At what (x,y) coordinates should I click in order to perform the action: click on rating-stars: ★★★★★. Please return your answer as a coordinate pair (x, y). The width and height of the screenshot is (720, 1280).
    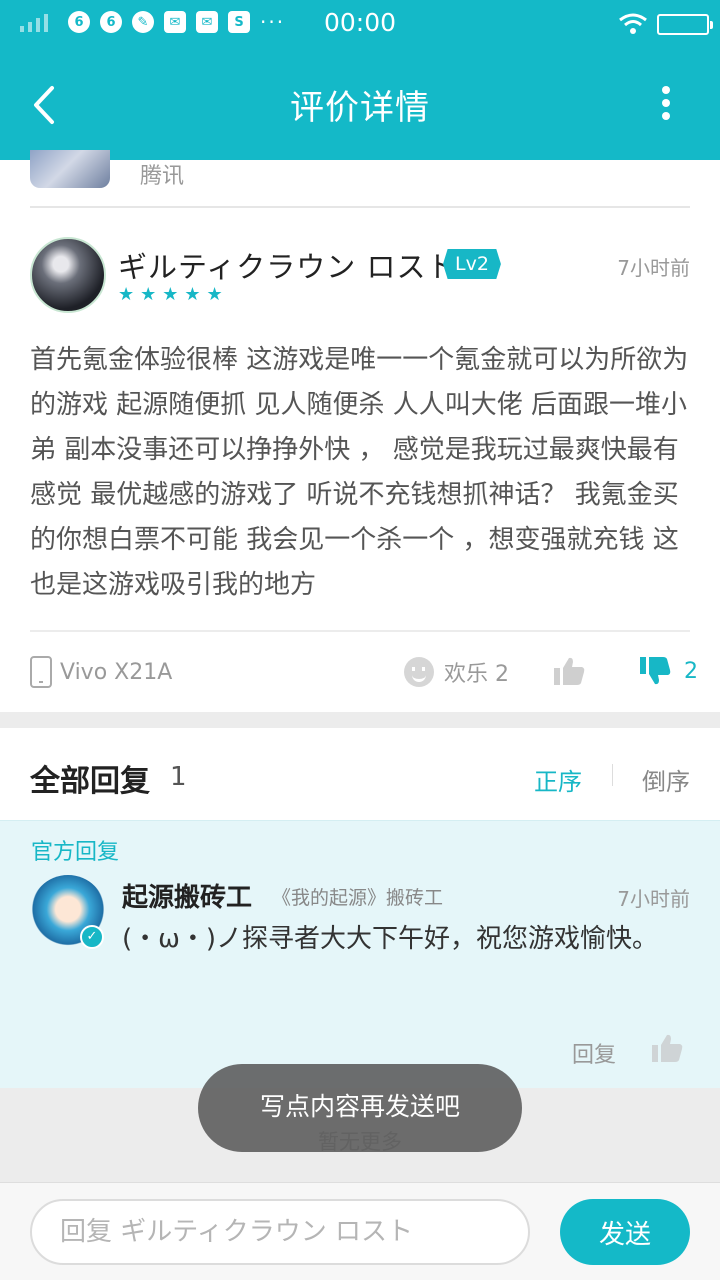
    Looking at the image, I should click on (173, 294).